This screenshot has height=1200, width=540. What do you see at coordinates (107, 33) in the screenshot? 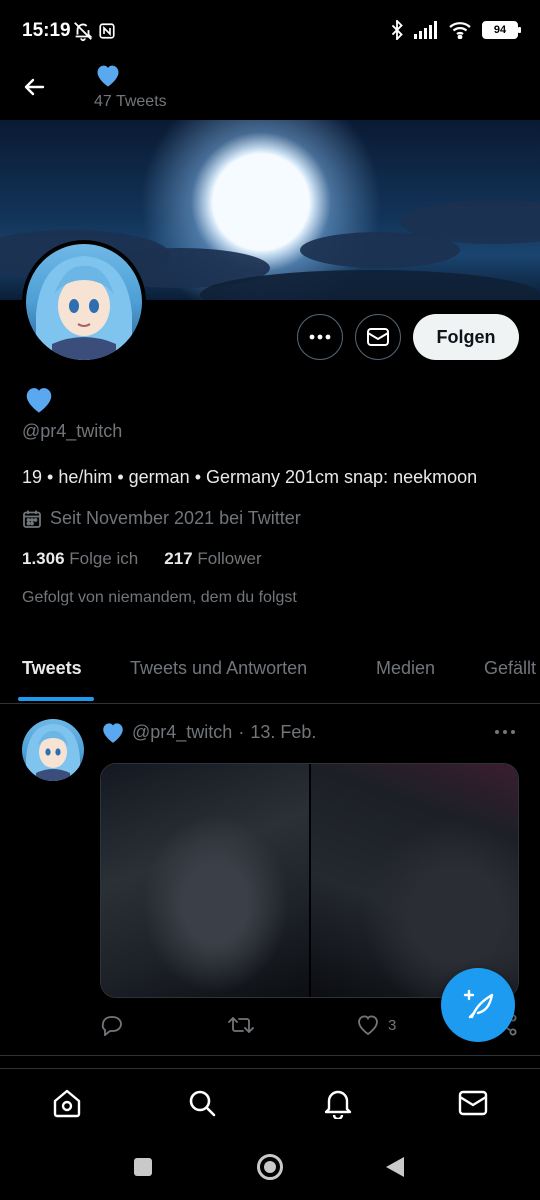
I see `nfc-icon` at bounding box center [107, 33].